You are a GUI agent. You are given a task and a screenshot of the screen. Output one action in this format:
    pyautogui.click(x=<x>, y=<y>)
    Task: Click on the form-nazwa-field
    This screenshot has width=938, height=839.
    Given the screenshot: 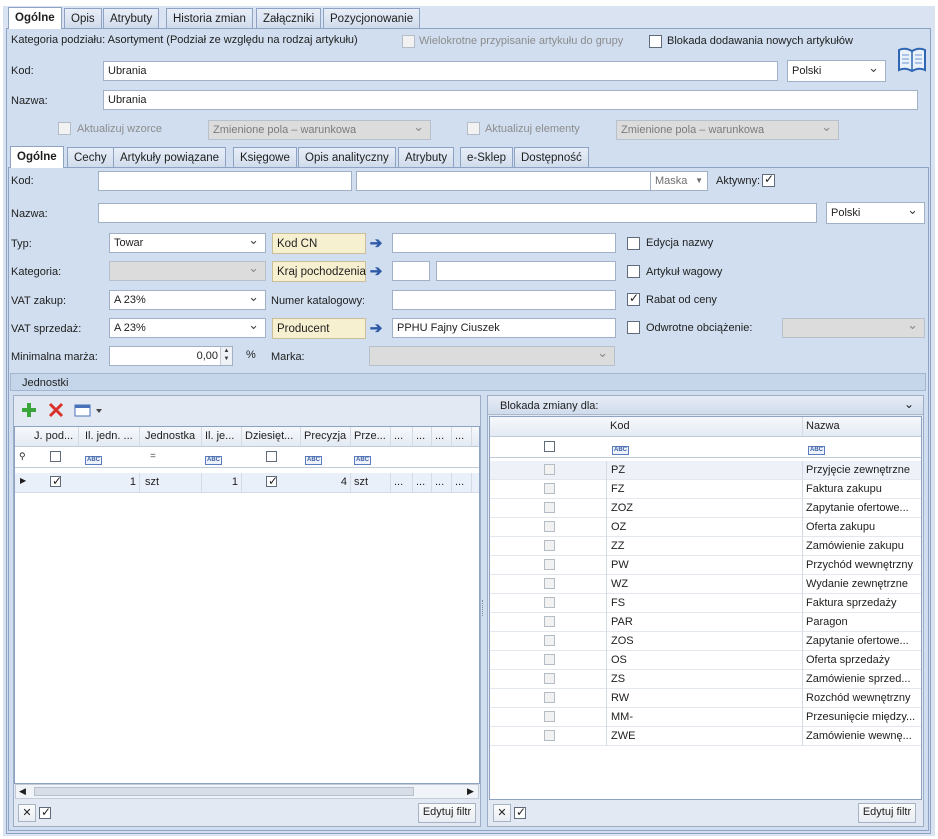 What is the action you would take?
    pyautogui.click(x=457, y=213)
    